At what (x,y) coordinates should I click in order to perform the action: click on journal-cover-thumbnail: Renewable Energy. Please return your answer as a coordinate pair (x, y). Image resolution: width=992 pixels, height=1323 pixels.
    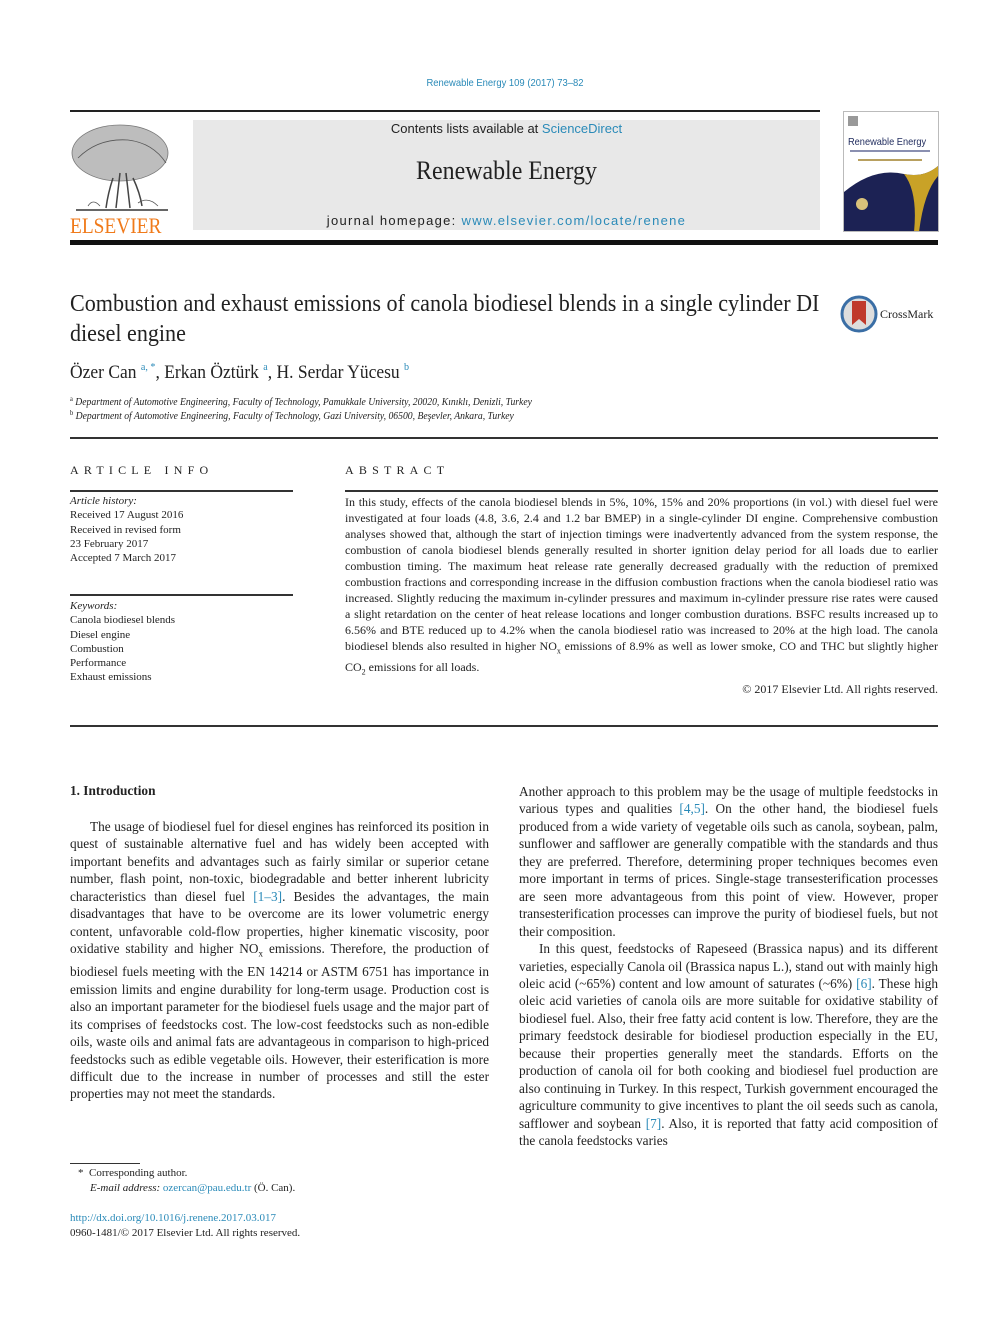
    Looking at the image, I should click on (891, 171).